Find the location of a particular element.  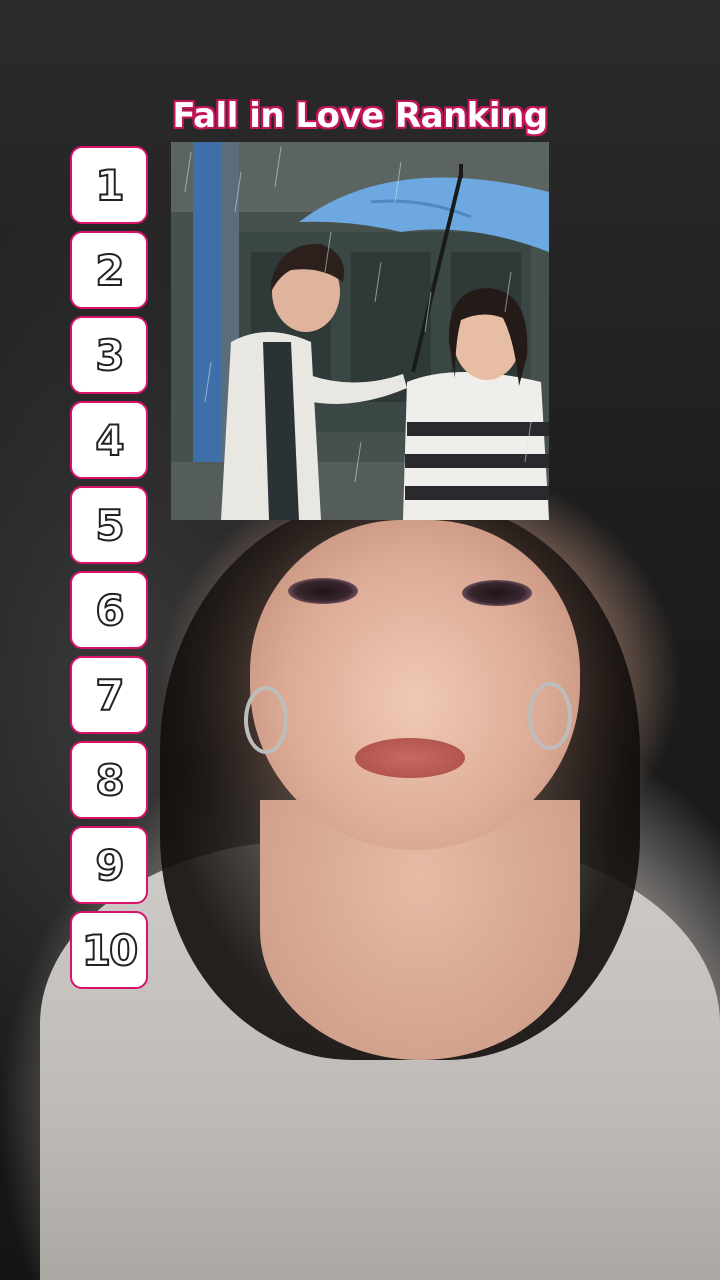

camera-person-right-eye is located at coordinates (497, 593).